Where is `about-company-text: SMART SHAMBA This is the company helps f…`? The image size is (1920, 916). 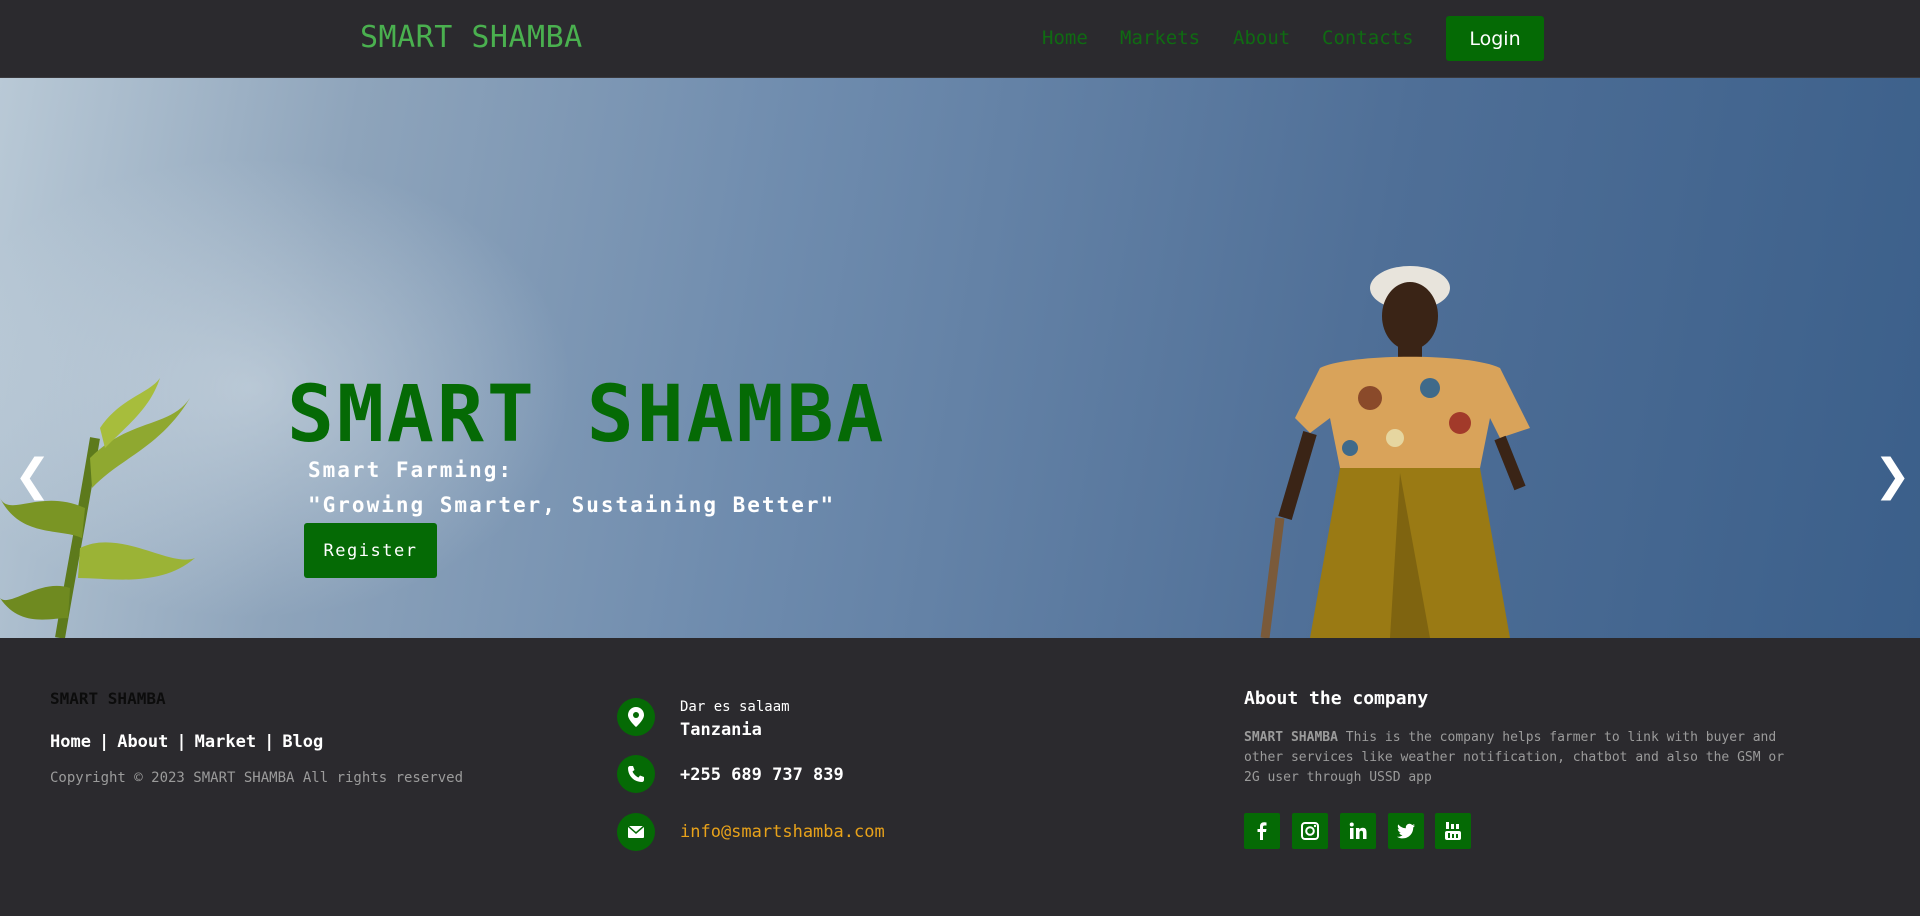
about-company-text: SMART SHAMBA This is the company helps f… is located at coordinates (1521, 758).